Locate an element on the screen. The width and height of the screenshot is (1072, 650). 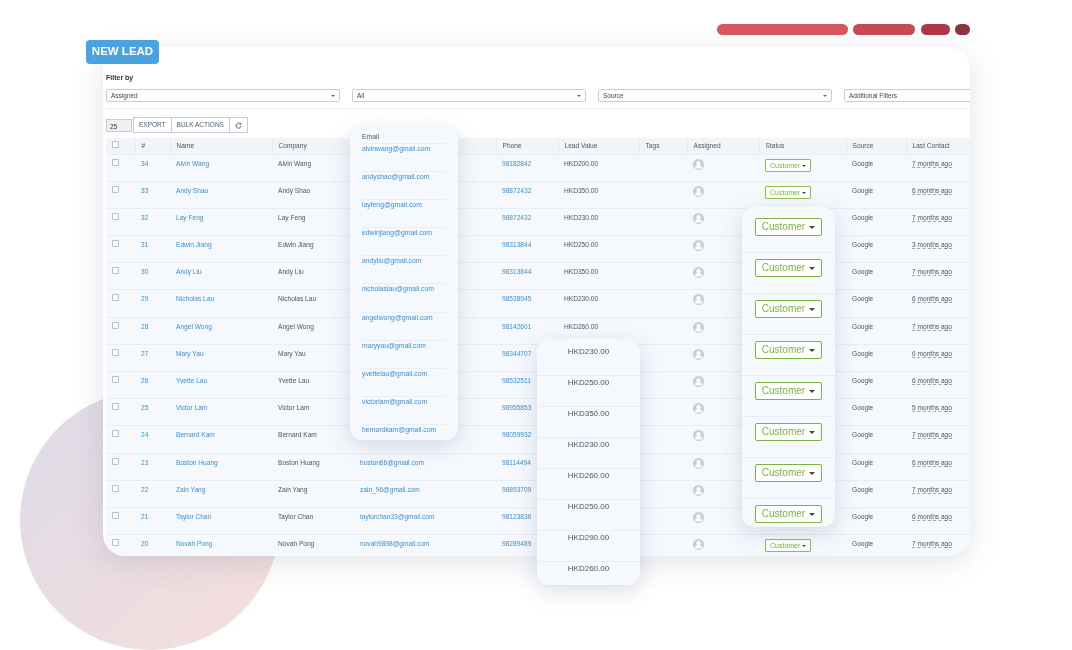
new-lead-button: NEW LEAD is located at coordinates (122, 52).